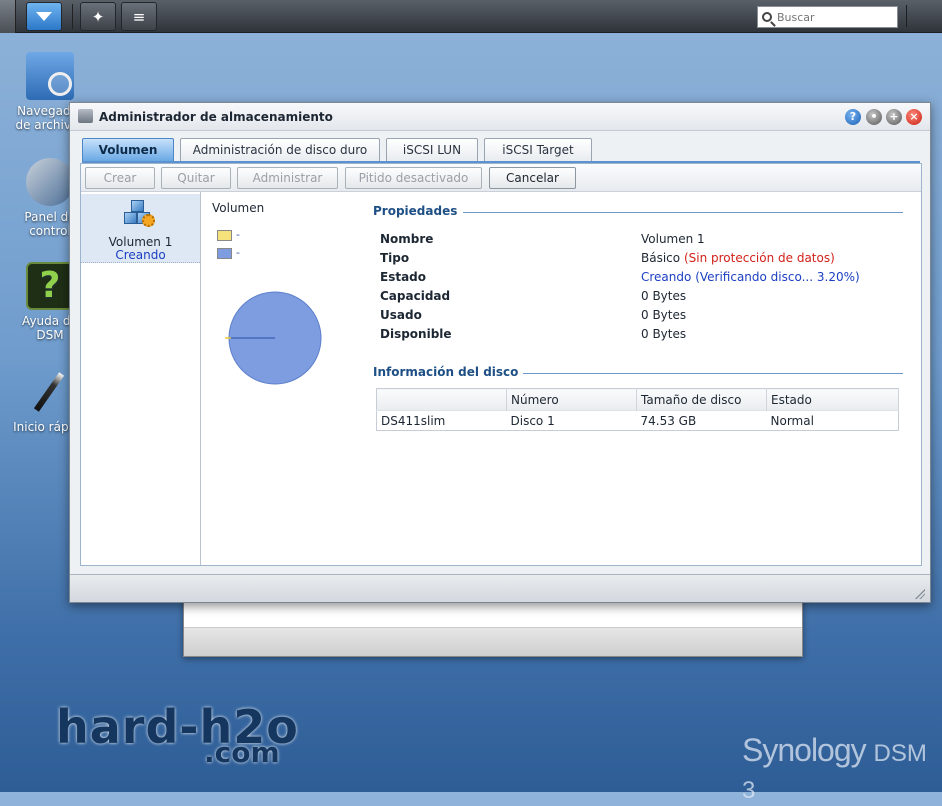  I want to click on volume-list-item: Volumen 1 Creando, so click(140, 228).